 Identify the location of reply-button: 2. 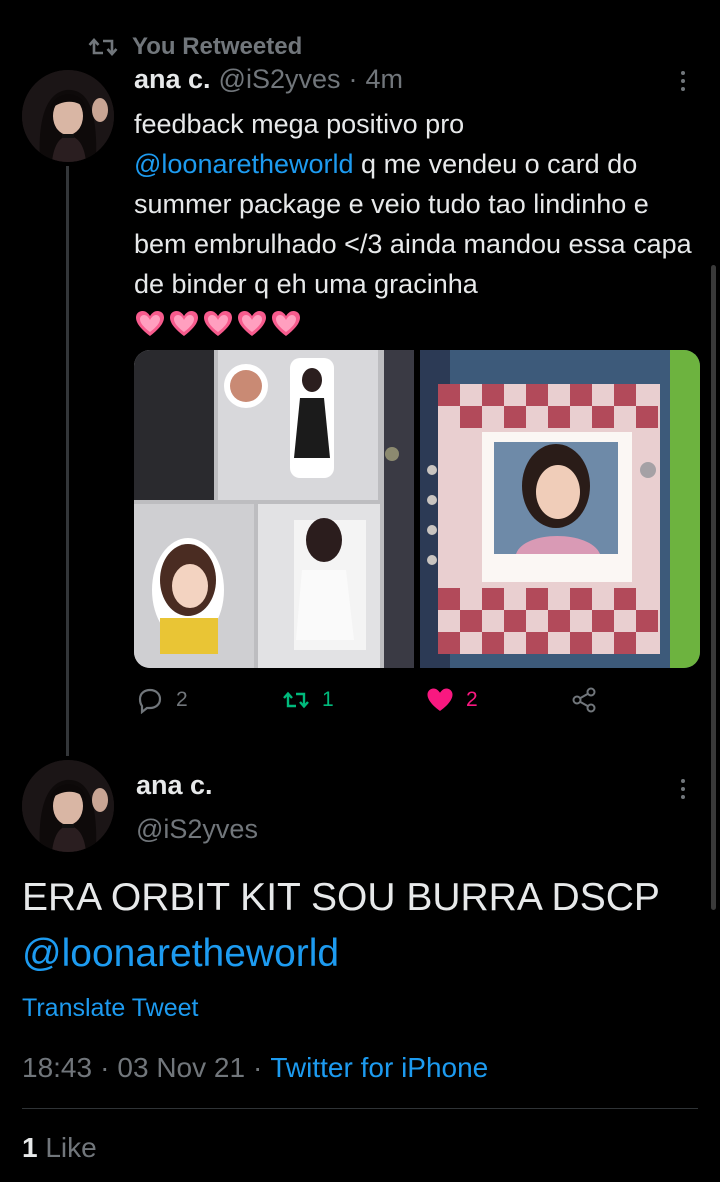
(162, 700).